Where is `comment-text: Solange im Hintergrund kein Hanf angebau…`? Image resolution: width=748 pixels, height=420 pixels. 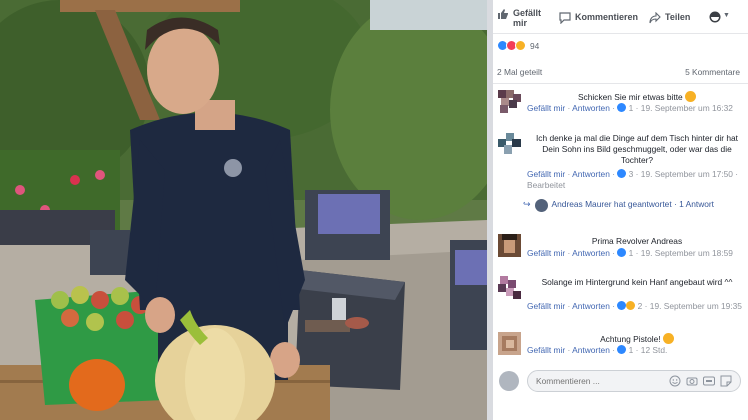 comment-text: Solange im Hintergrund kein Hanf angebau… is located at coordinates (637, 282).